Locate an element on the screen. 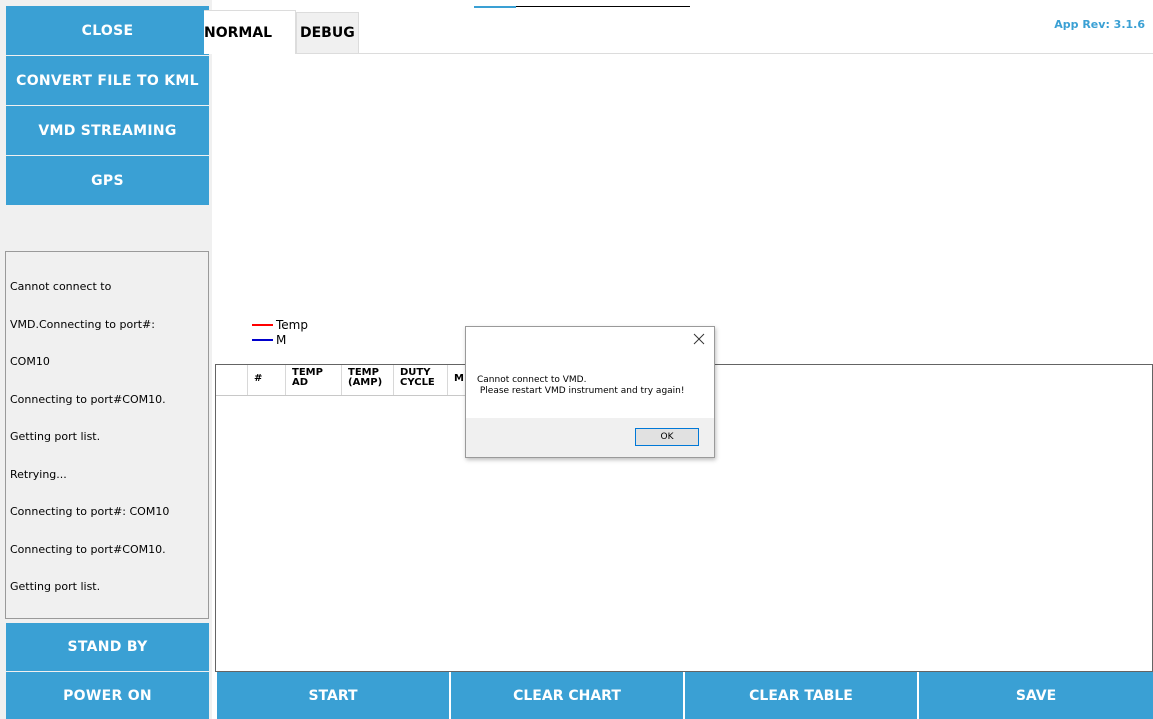 This screenshot has width=1153, height=719. legend-temp-swatch is located at coordinates (262, 325).